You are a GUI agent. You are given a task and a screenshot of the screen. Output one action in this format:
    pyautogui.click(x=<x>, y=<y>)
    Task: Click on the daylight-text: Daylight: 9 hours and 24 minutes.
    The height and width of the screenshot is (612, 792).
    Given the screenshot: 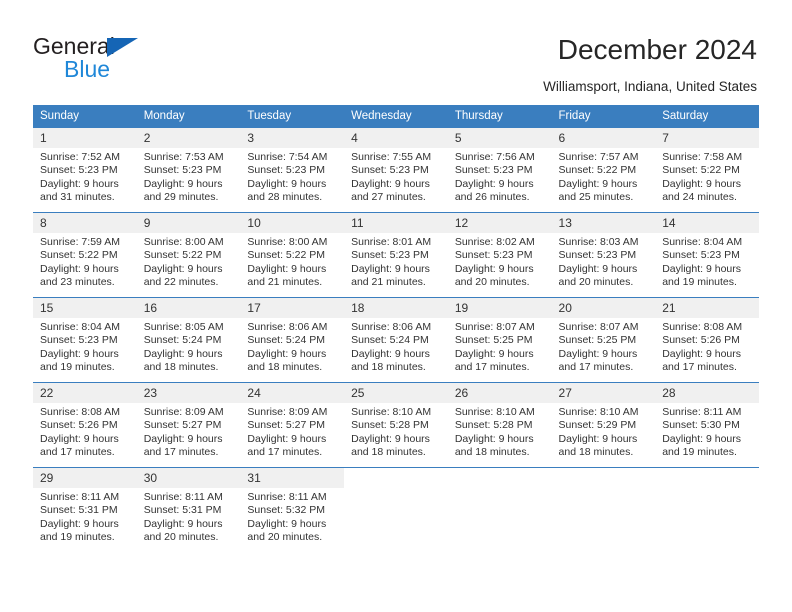 What is the action you would take?
    pyautogui.click(x=702, y=190)
    